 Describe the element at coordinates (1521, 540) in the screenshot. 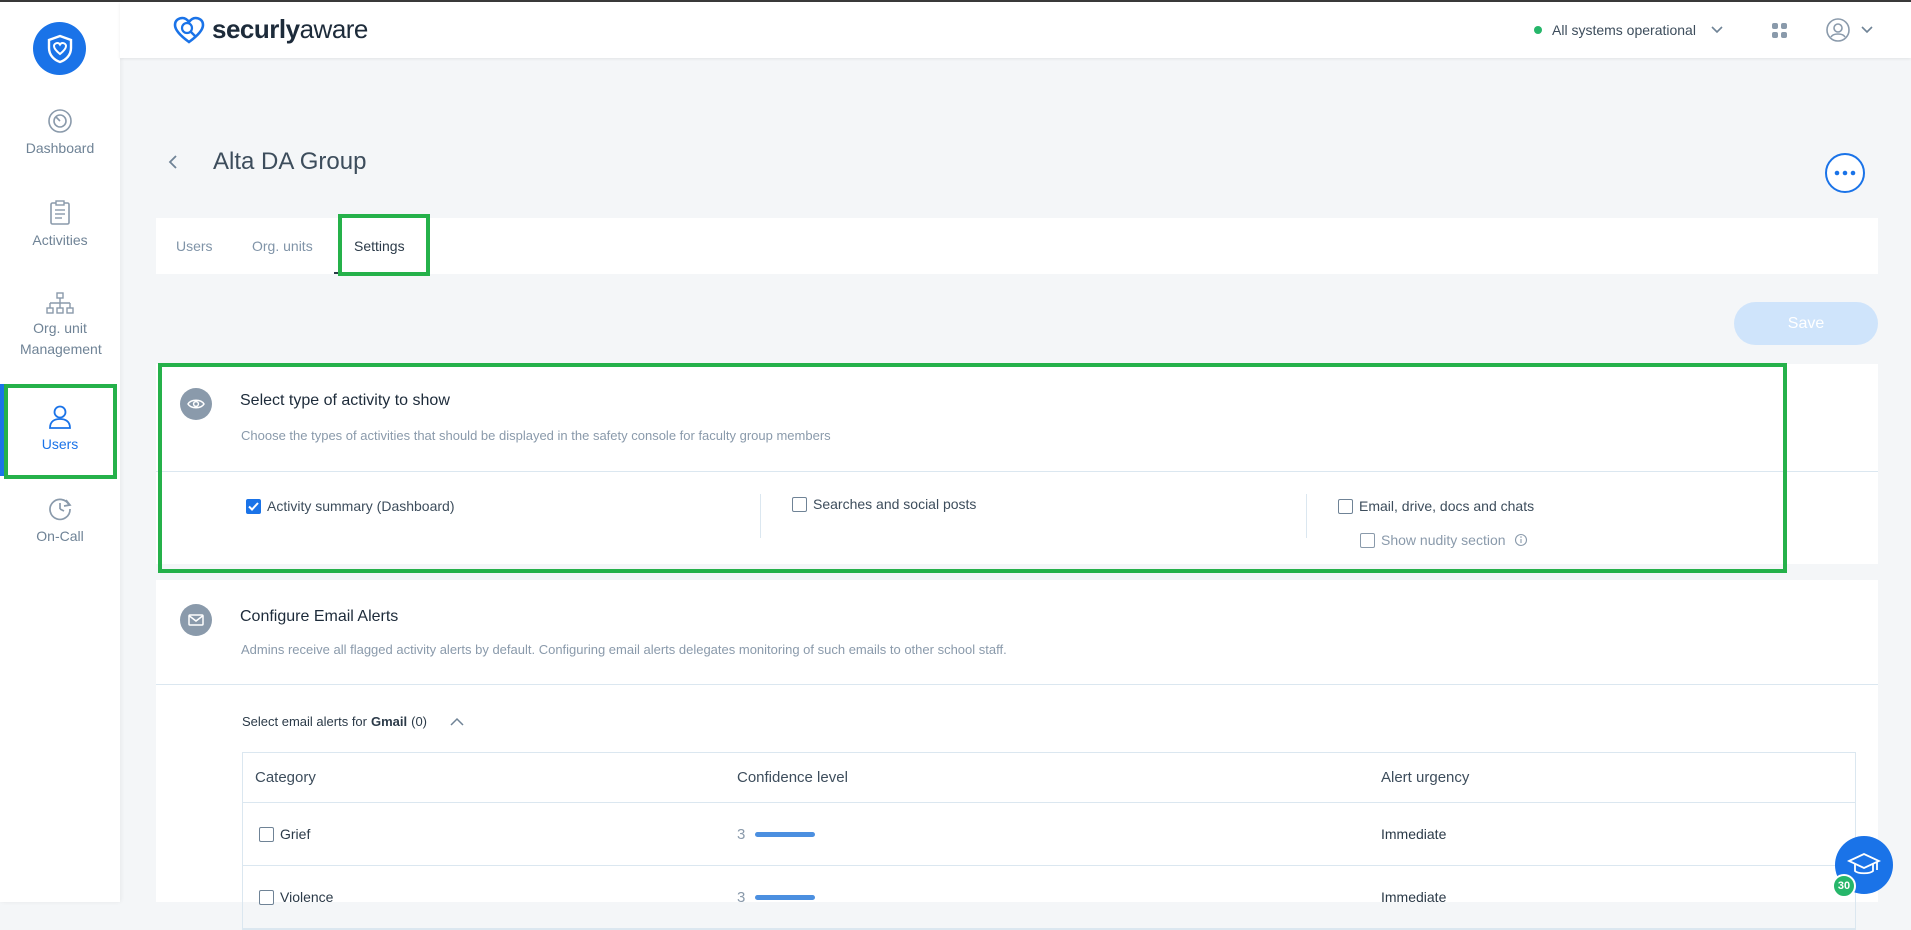

I see `info-icon` at that location.